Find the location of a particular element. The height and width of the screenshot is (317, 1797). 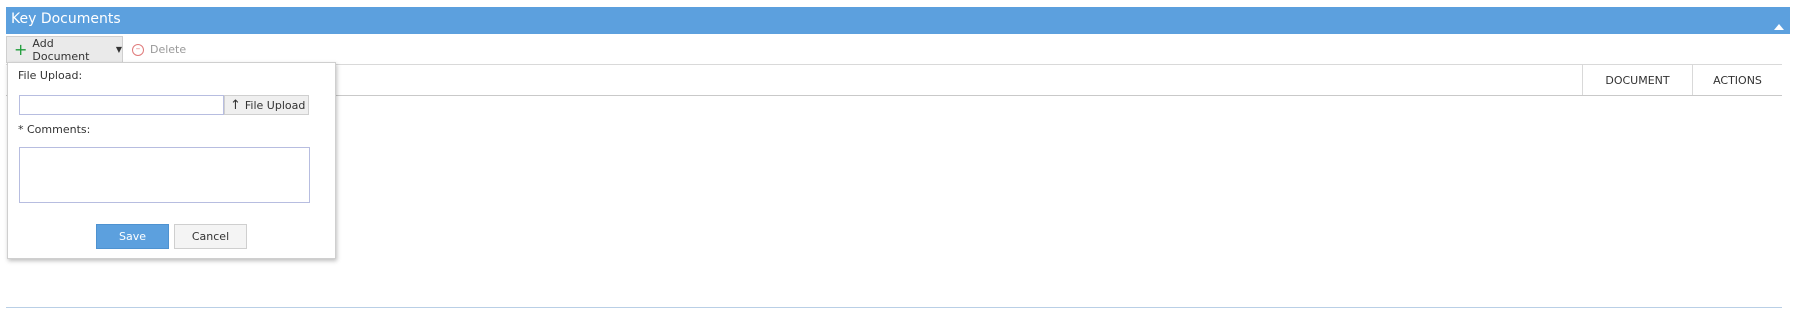

delete-button: – Delete is located at coordinates (159, 49).